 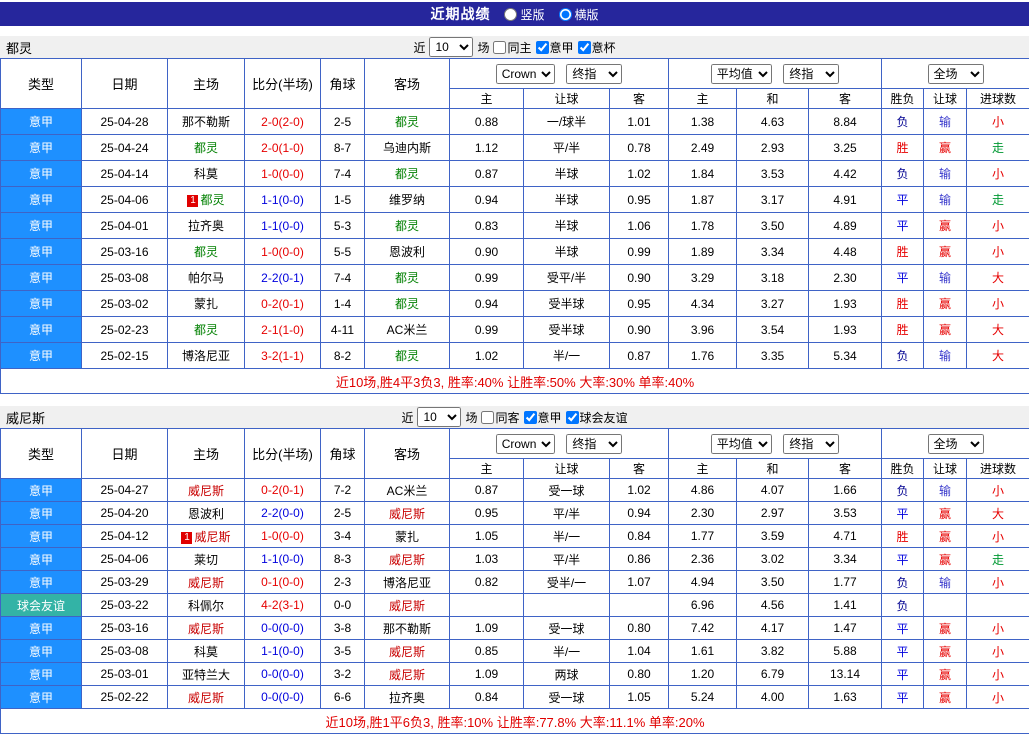 I want to click on filter-checkbox-same-home: 同主, so click(x=512, y=47).